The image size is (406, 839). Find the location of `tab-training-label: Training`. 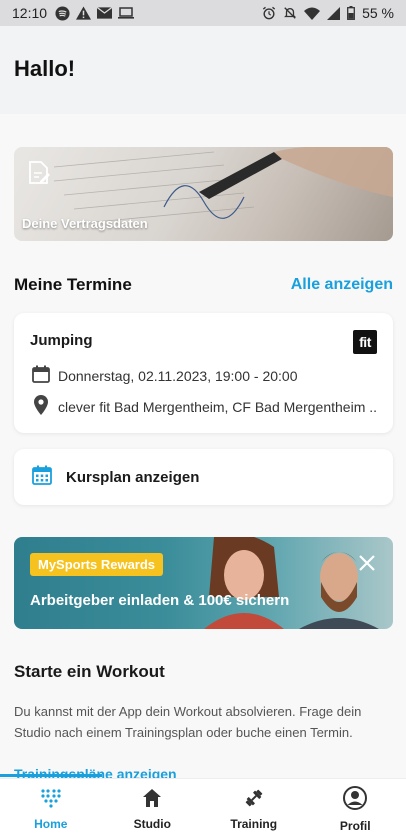

tab-training-label: Training is located at coordinates (254, 823).